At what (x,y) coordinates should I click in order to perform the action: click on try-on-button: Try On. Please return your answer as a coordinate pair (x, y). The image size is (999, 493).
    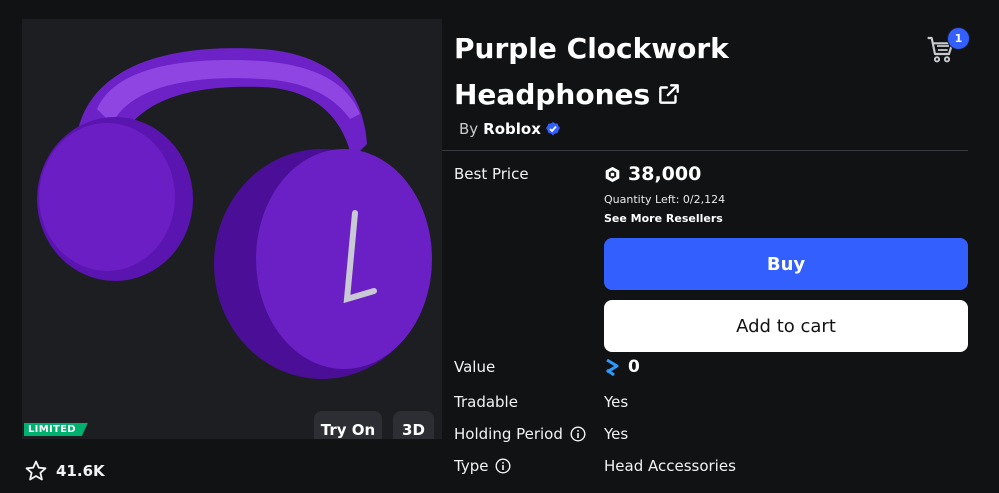
    Looking at the image, I should click on (348, 425).